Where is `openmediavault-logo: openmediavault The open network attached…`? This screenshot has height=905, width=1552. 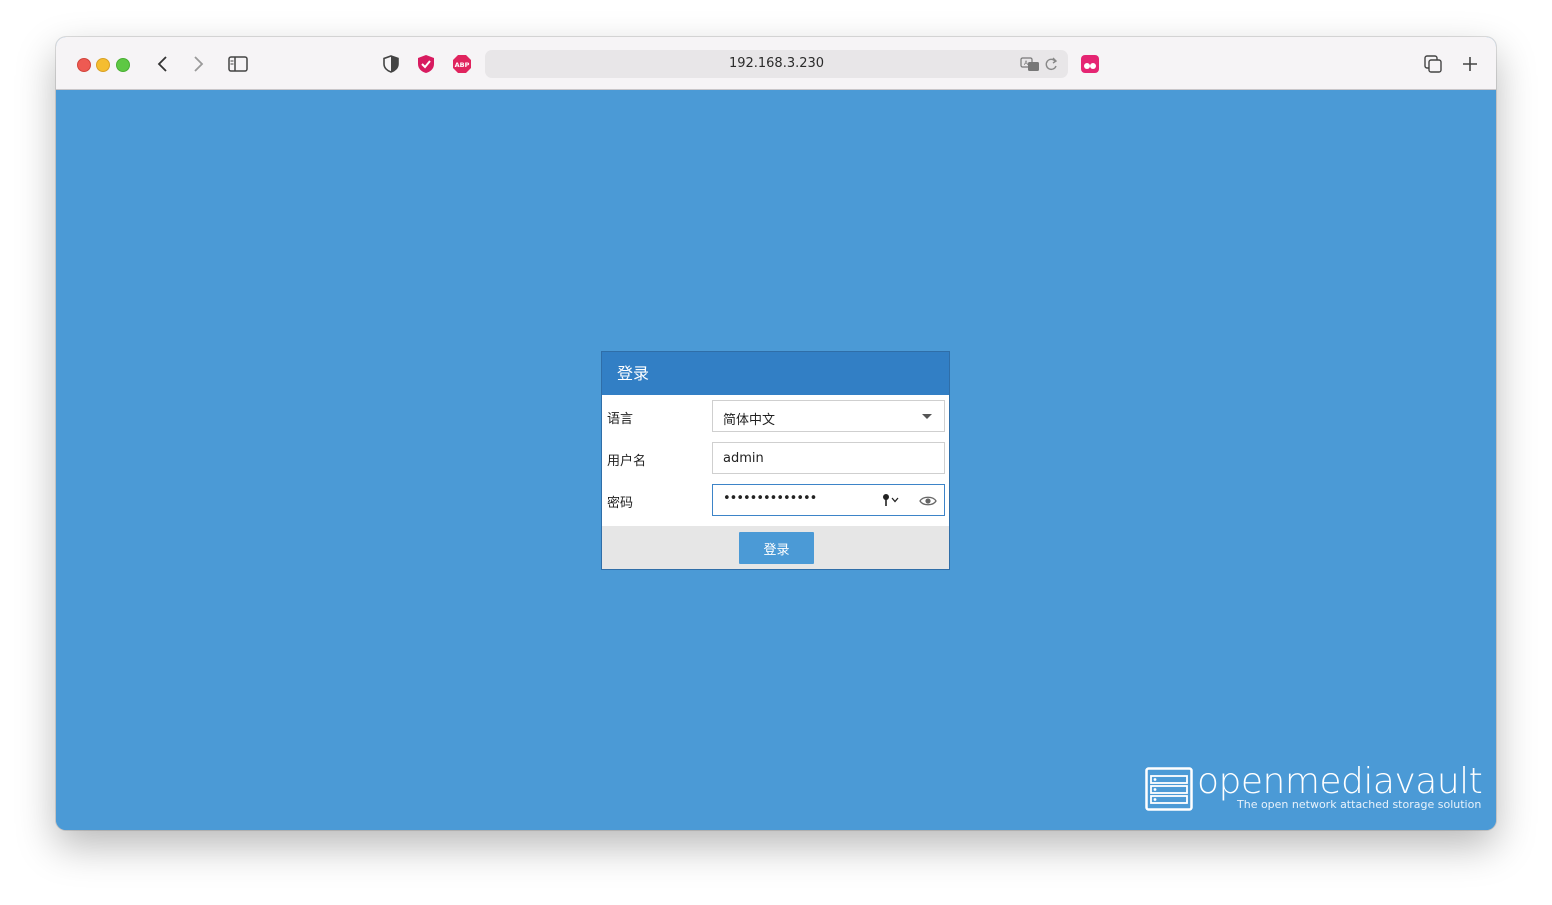 openmediavault-logo: openmediavault The open network attached… is located at coordinates (1314, 787).